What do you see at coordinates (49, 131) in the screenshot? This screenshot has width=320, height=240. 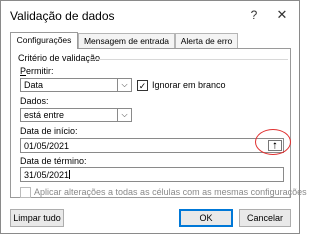 I see `start-date-label: Data de início:` at bounding box center [49, 131].